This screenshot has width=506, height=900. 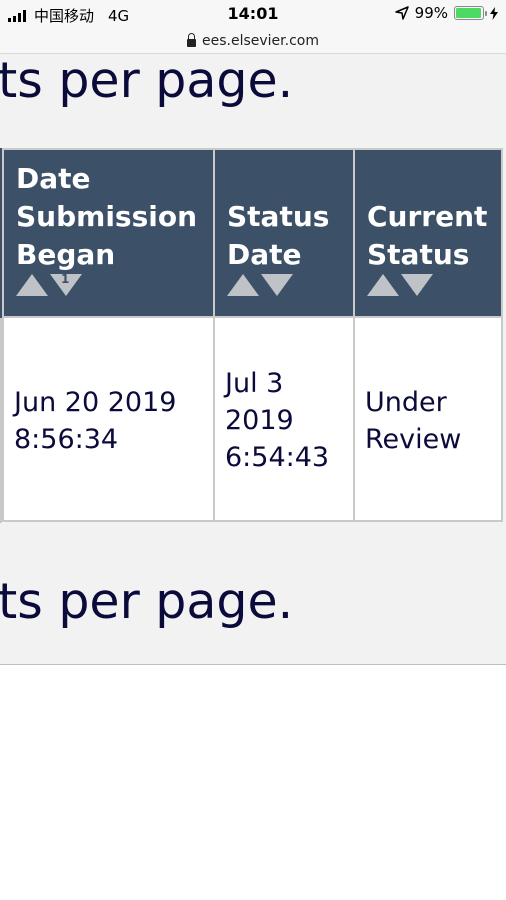 I want to click on cell-line: 2019, so click(x=259, y=420).